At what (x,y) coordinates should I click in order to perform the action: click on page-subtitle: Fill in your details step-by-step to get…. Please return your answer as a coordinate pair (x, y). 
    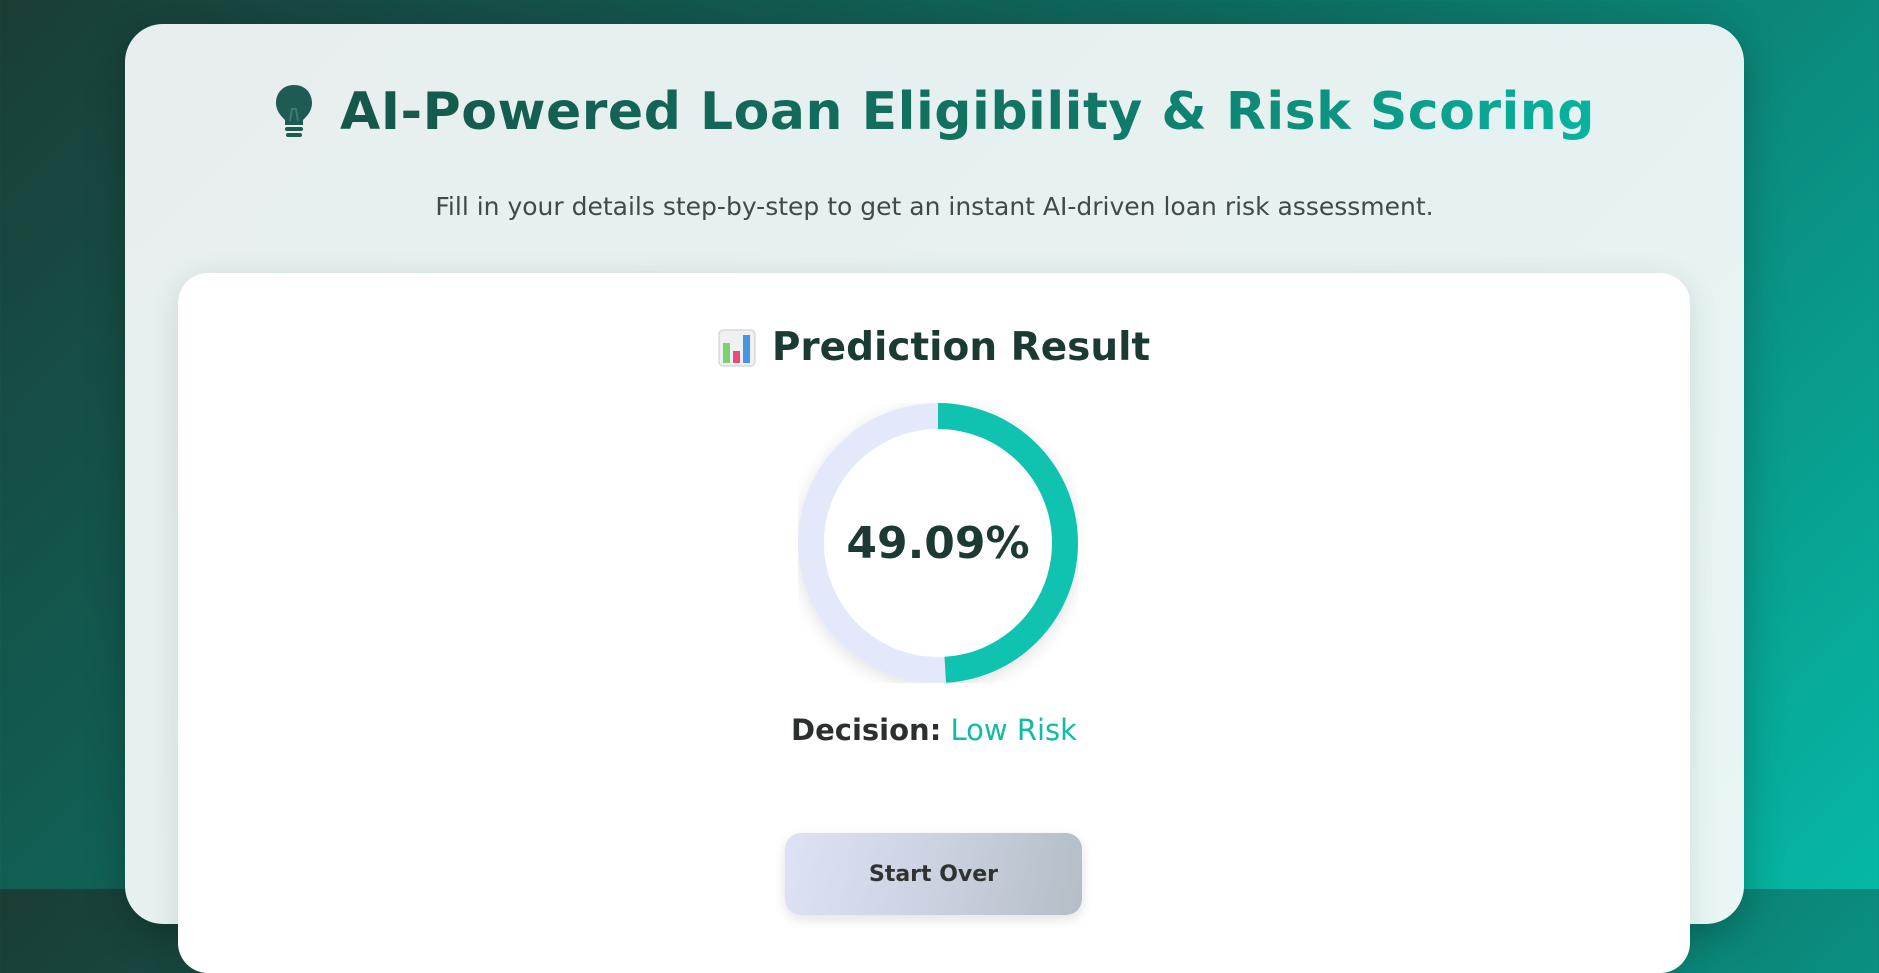
    Looking at the image, I should click on (934, 206).